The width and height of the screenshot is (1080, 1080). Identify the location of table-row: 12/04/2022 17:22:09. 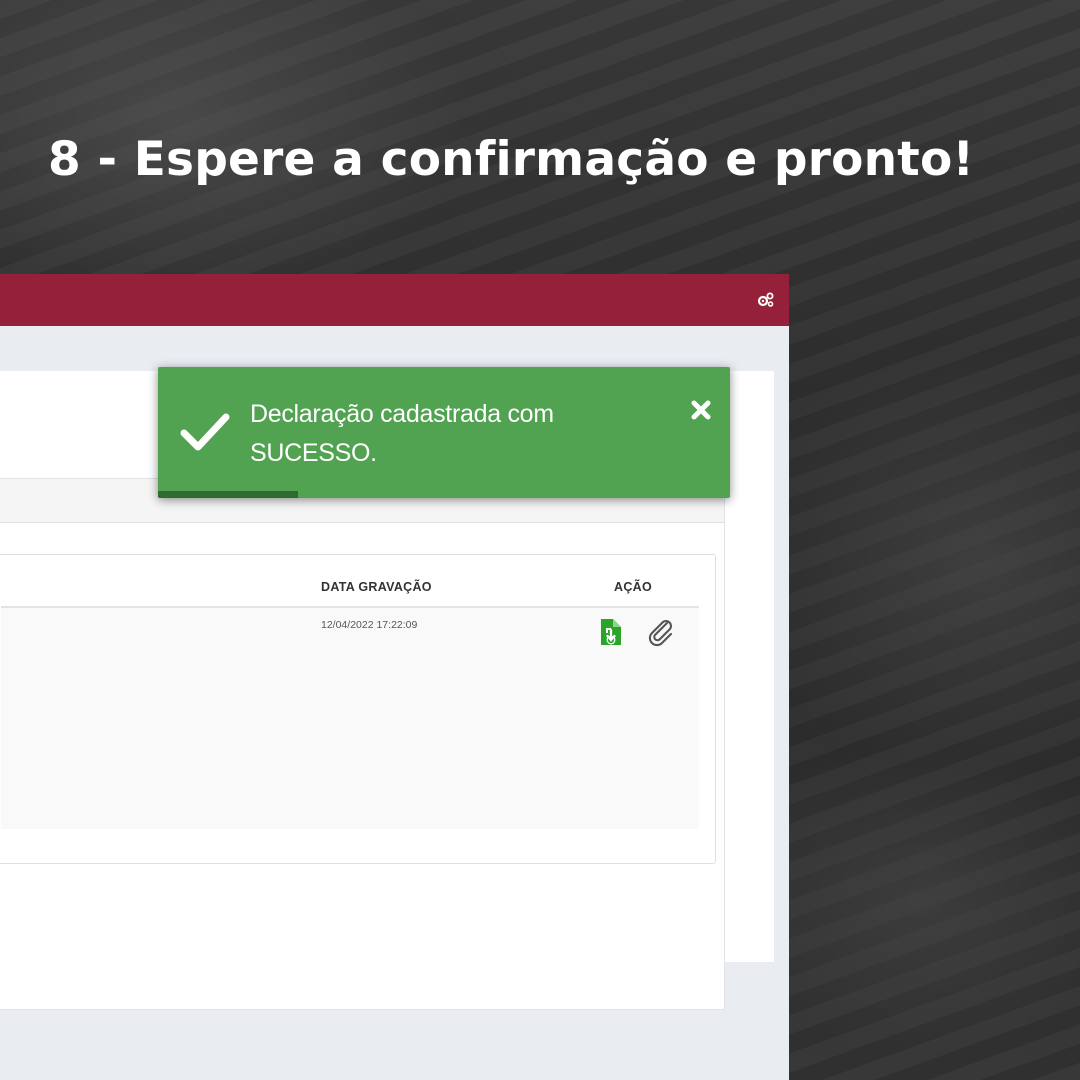
(350, 718).